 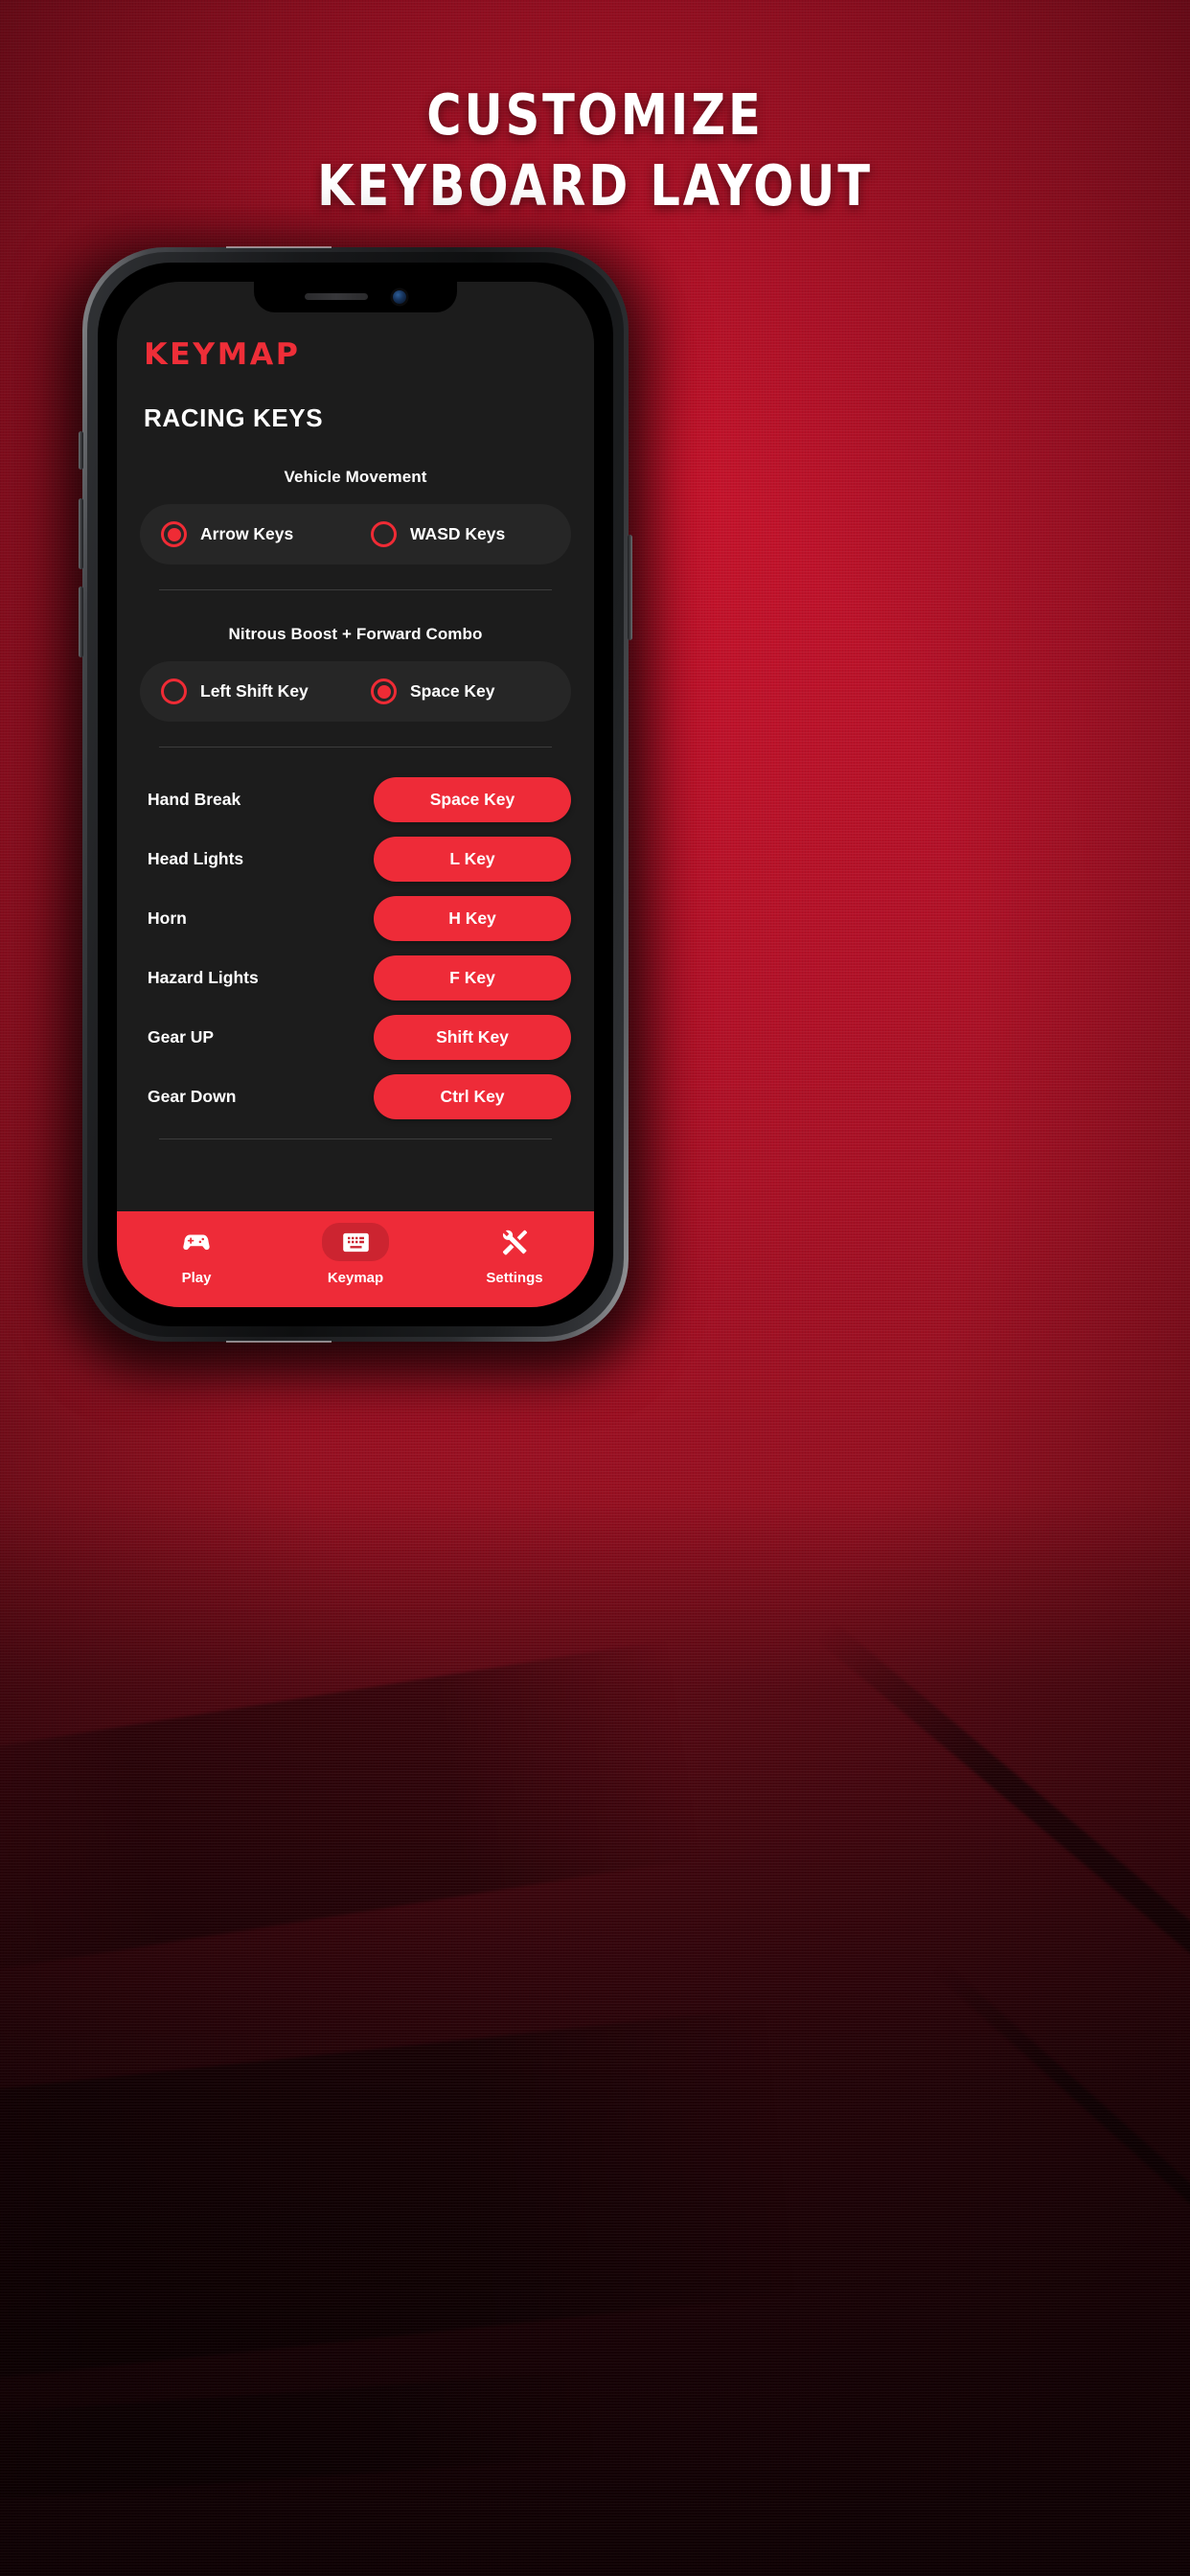 What do you see at coordinates (458, 533) in the screenshot?
I see `radio-option-label: WASD Keys` at bounding box center [458, 533].